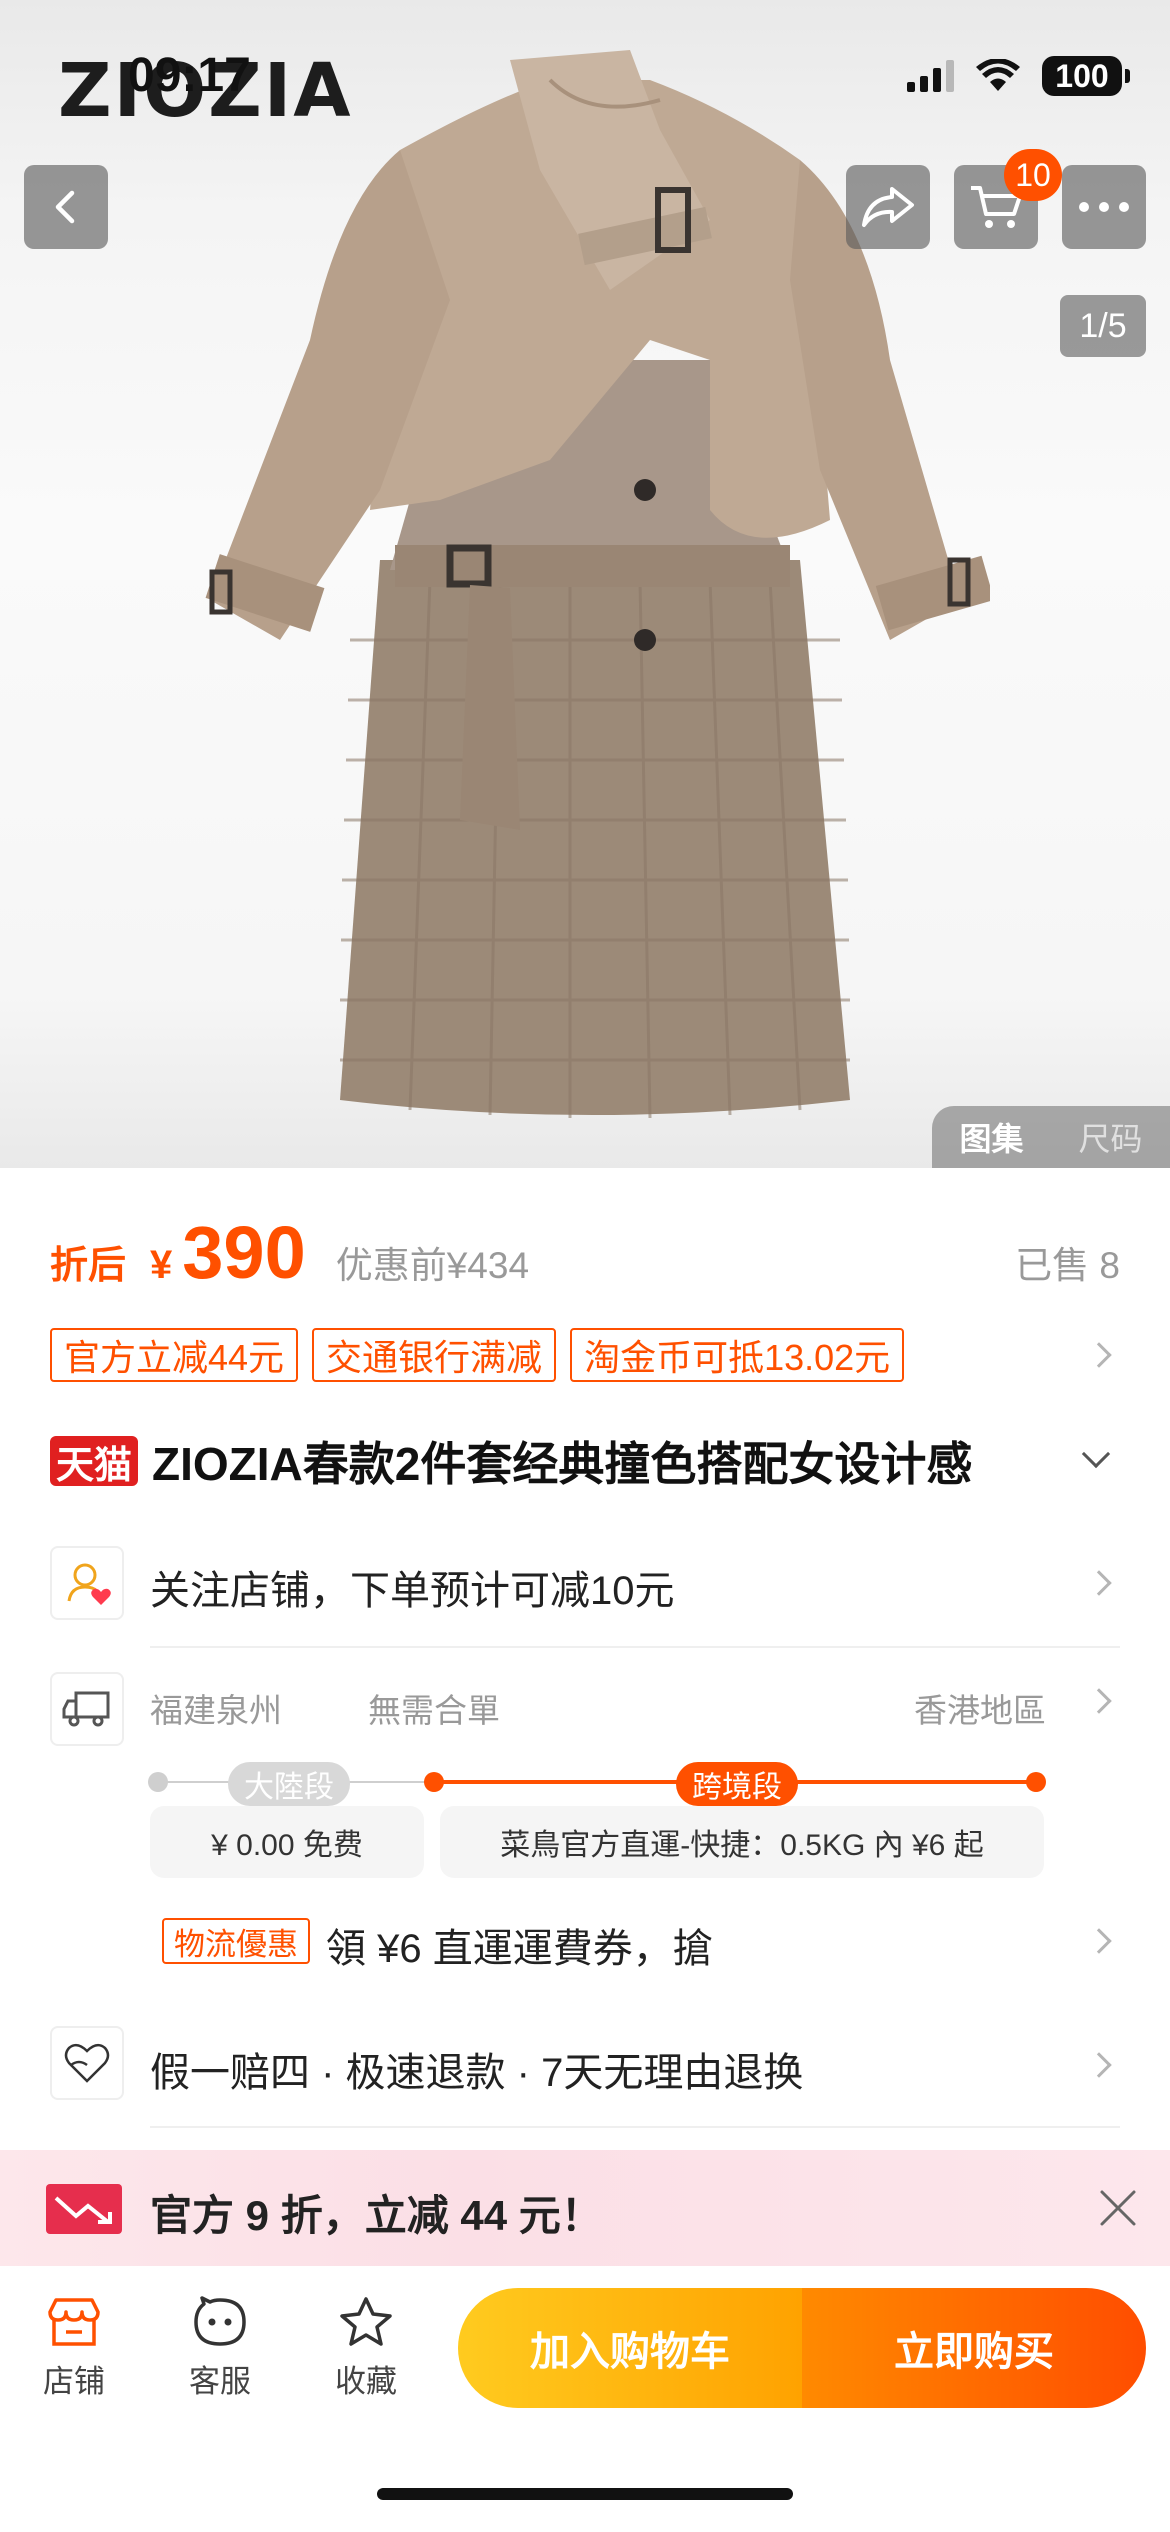 This screenshot has height=2532, width=1170. I want to click on cart-button: 10, so click(1008, 199).